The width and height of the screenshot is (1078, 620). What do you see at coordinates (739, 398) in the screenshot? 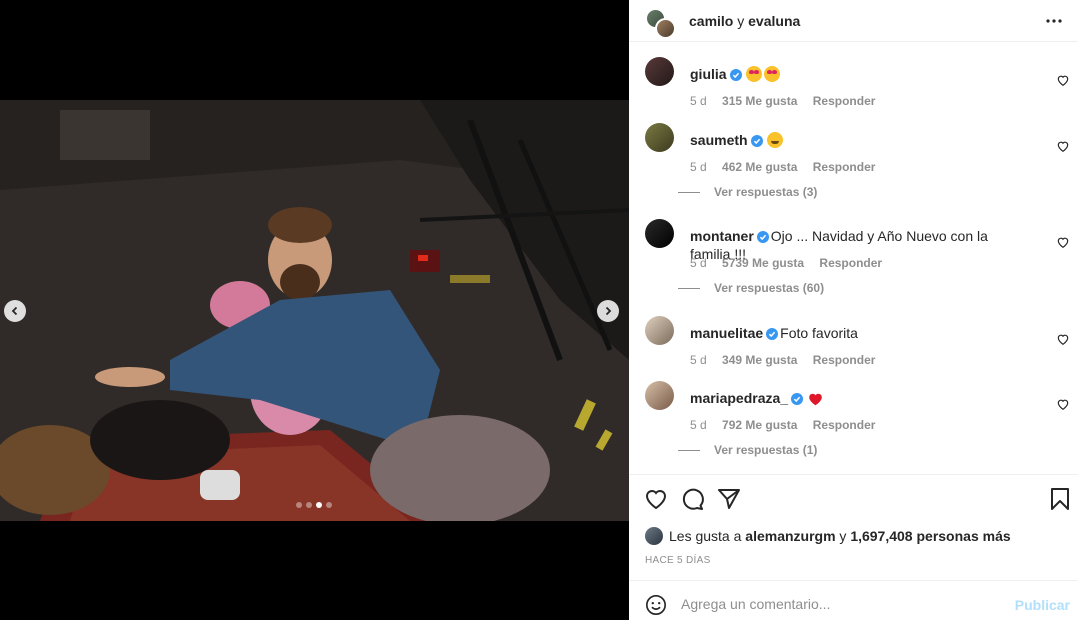
I see `comment-username: mariapedraza_` at bounding box center [739, 398].